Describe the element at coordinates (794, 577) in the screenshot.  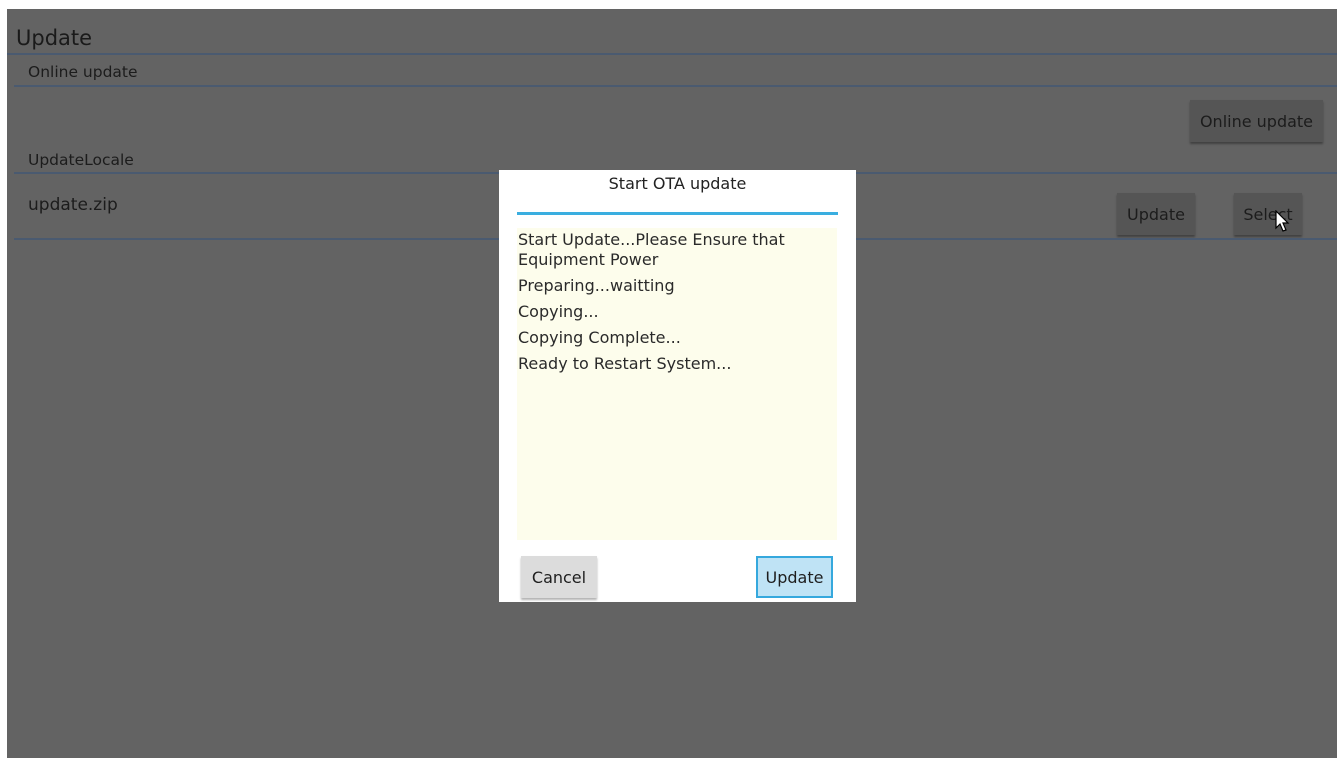
I see `dialog-update-button: Update` at that location.